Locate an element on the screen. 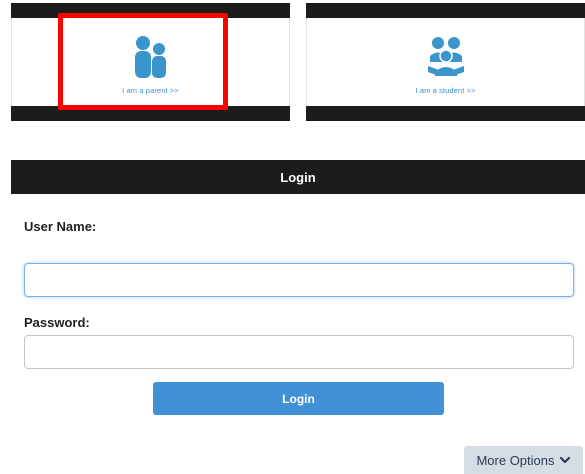 The height and width of the screenshot is (474, 585). parent-users-icon is located at coordinates (150, 56).